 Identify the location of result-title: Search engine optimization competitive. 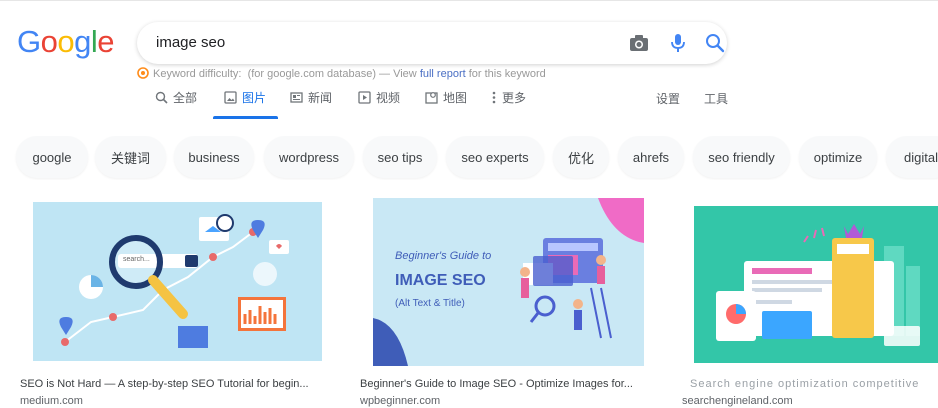
(814, 384).